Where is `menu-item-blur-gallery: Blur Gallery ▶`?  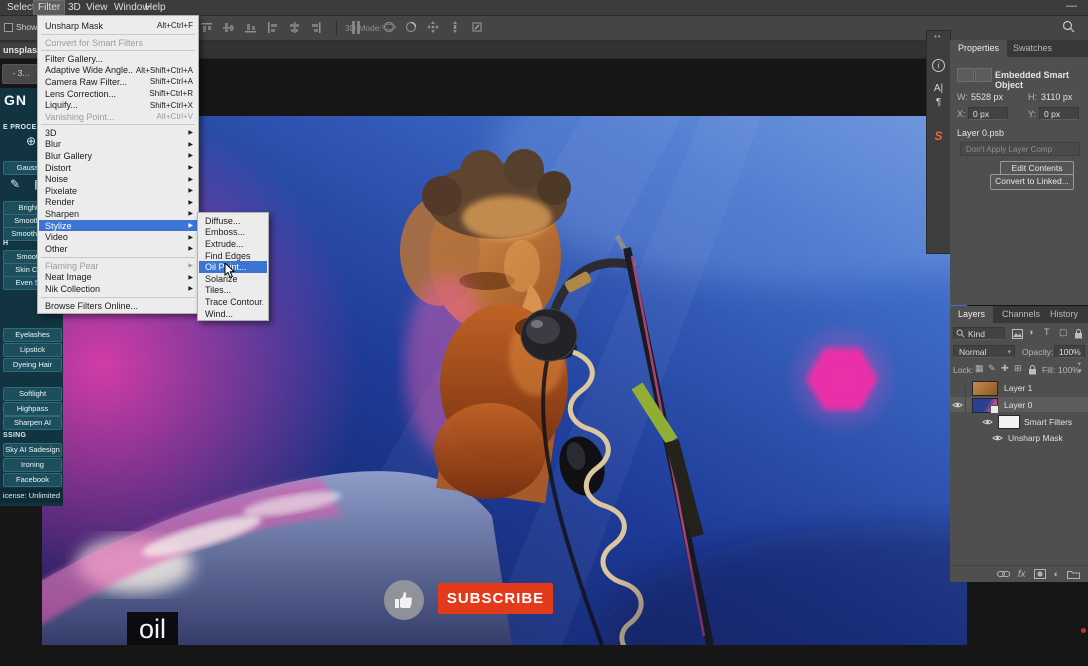 menu-item-blur-gallery: Blur Gallery ▶ is located at coordinates (118, 156).